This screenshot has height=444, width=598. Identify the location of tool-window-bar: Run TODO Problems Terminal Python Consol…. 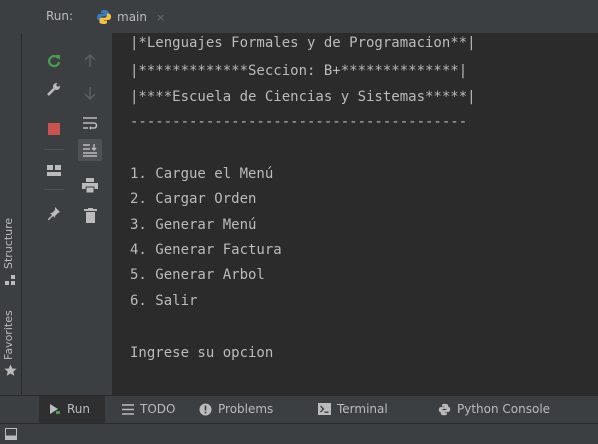
(299, 409).